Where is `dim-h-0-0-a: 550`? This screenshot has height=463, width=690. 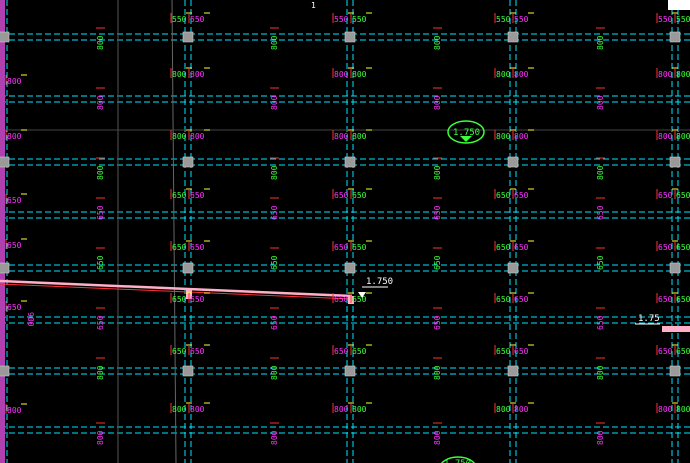 dim-h-0-0-a: 550 is located at coordinates (179, 19).